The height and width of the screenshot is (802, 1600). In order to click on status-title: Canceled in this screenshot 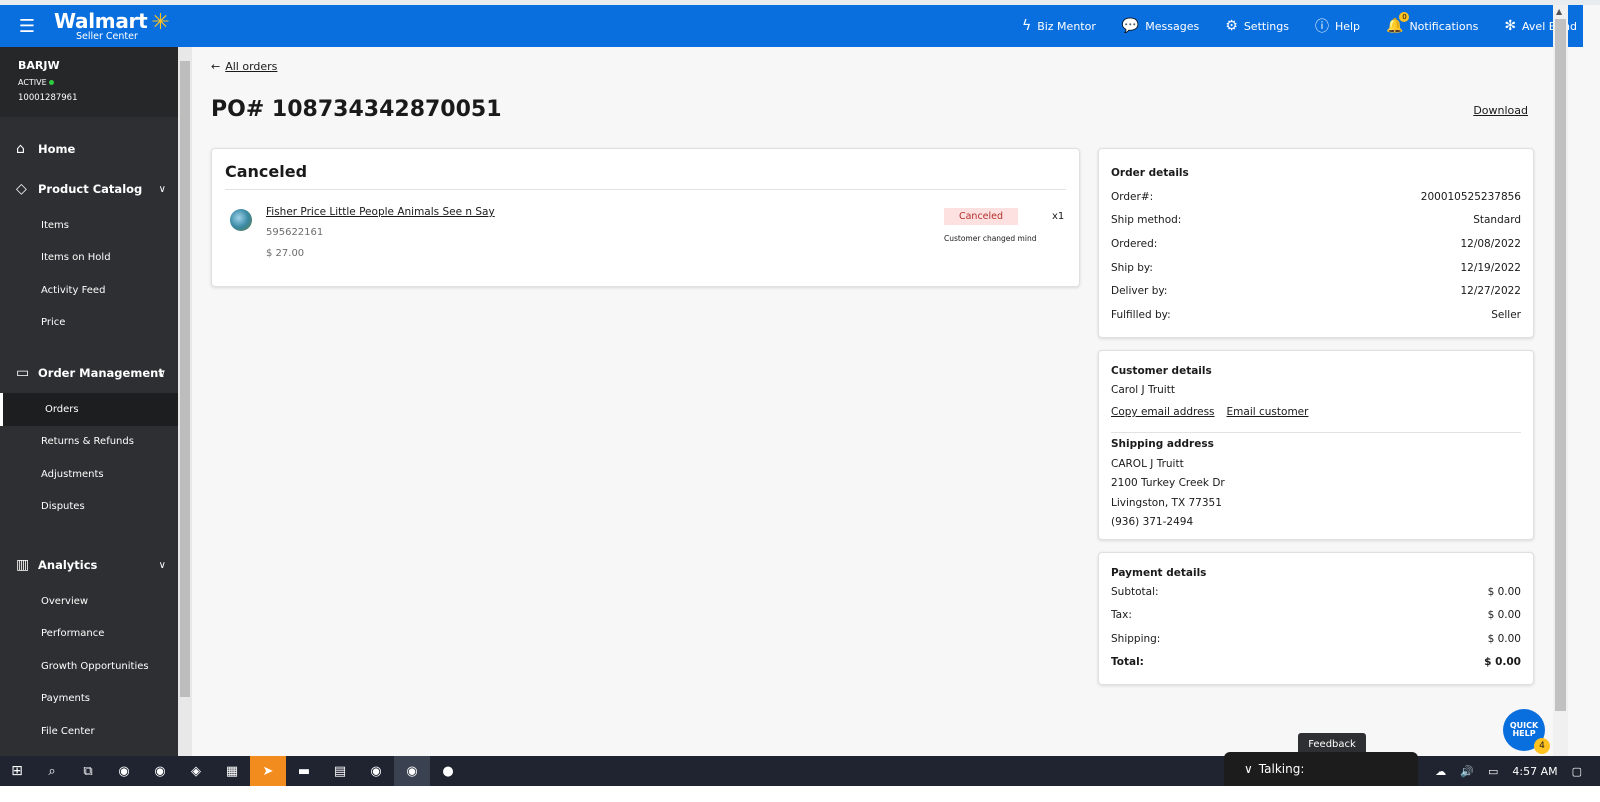, I will do `click(266, 171)`.